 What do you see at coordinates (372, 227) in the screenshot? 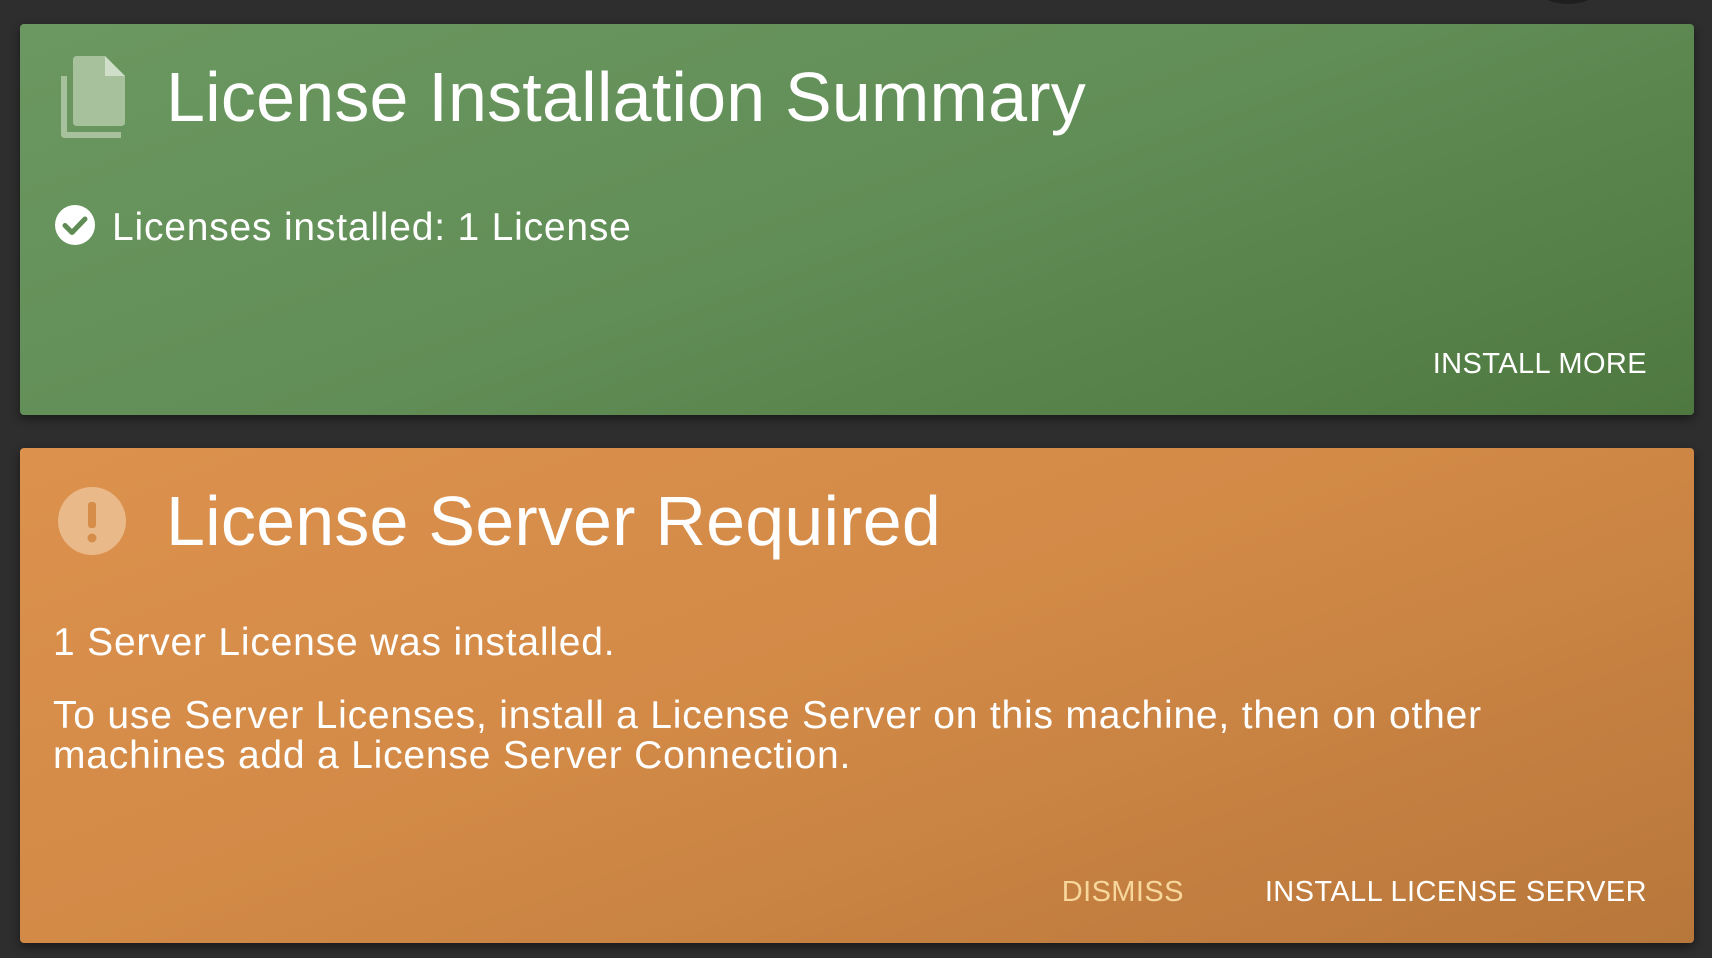
I see `licenses-installed-text: Licenses installed: 1 License` at bounding box center [372, 227].